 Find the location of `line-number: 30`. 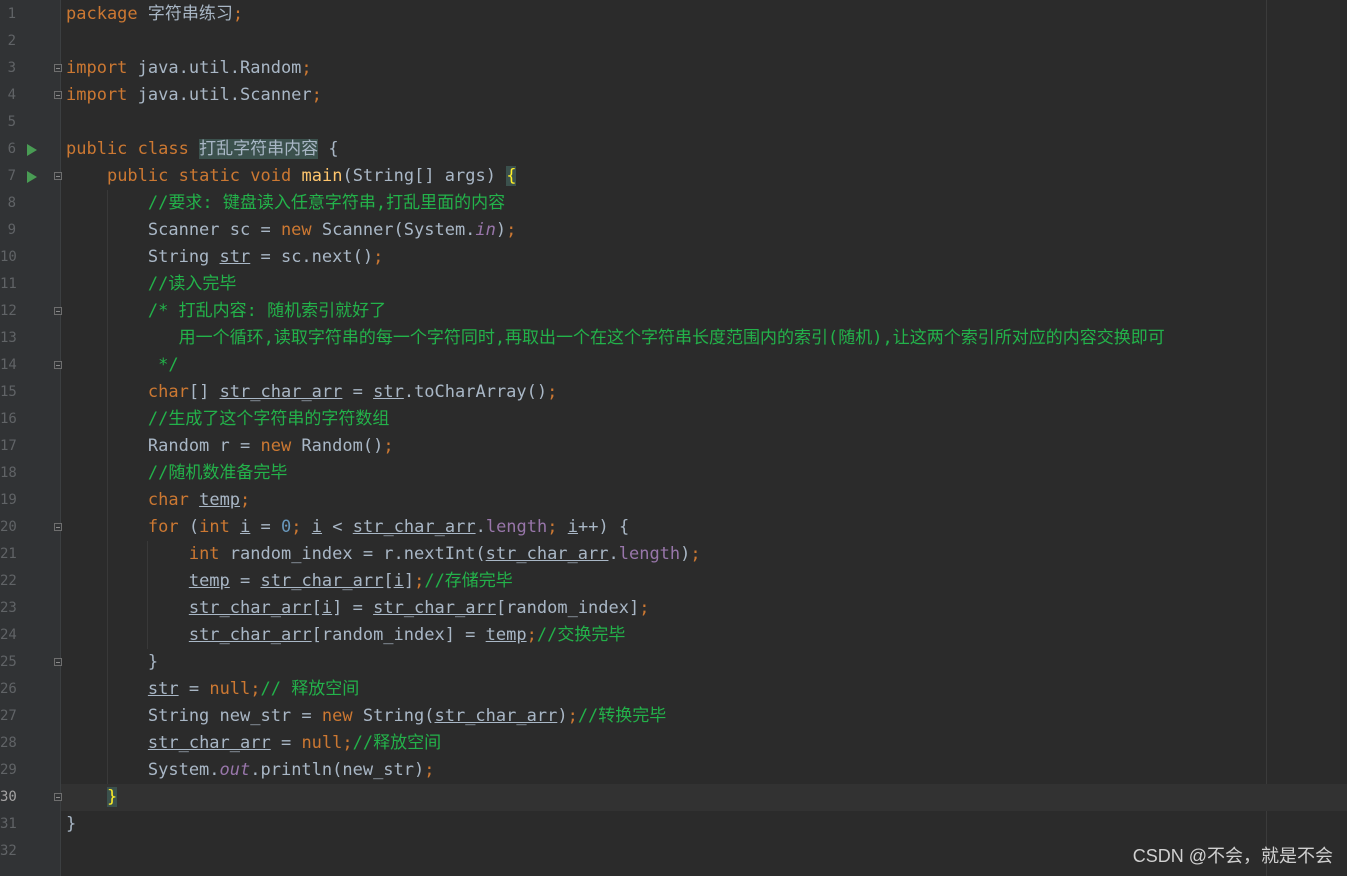

line-number: 30 is located at coordinates (8, 797).